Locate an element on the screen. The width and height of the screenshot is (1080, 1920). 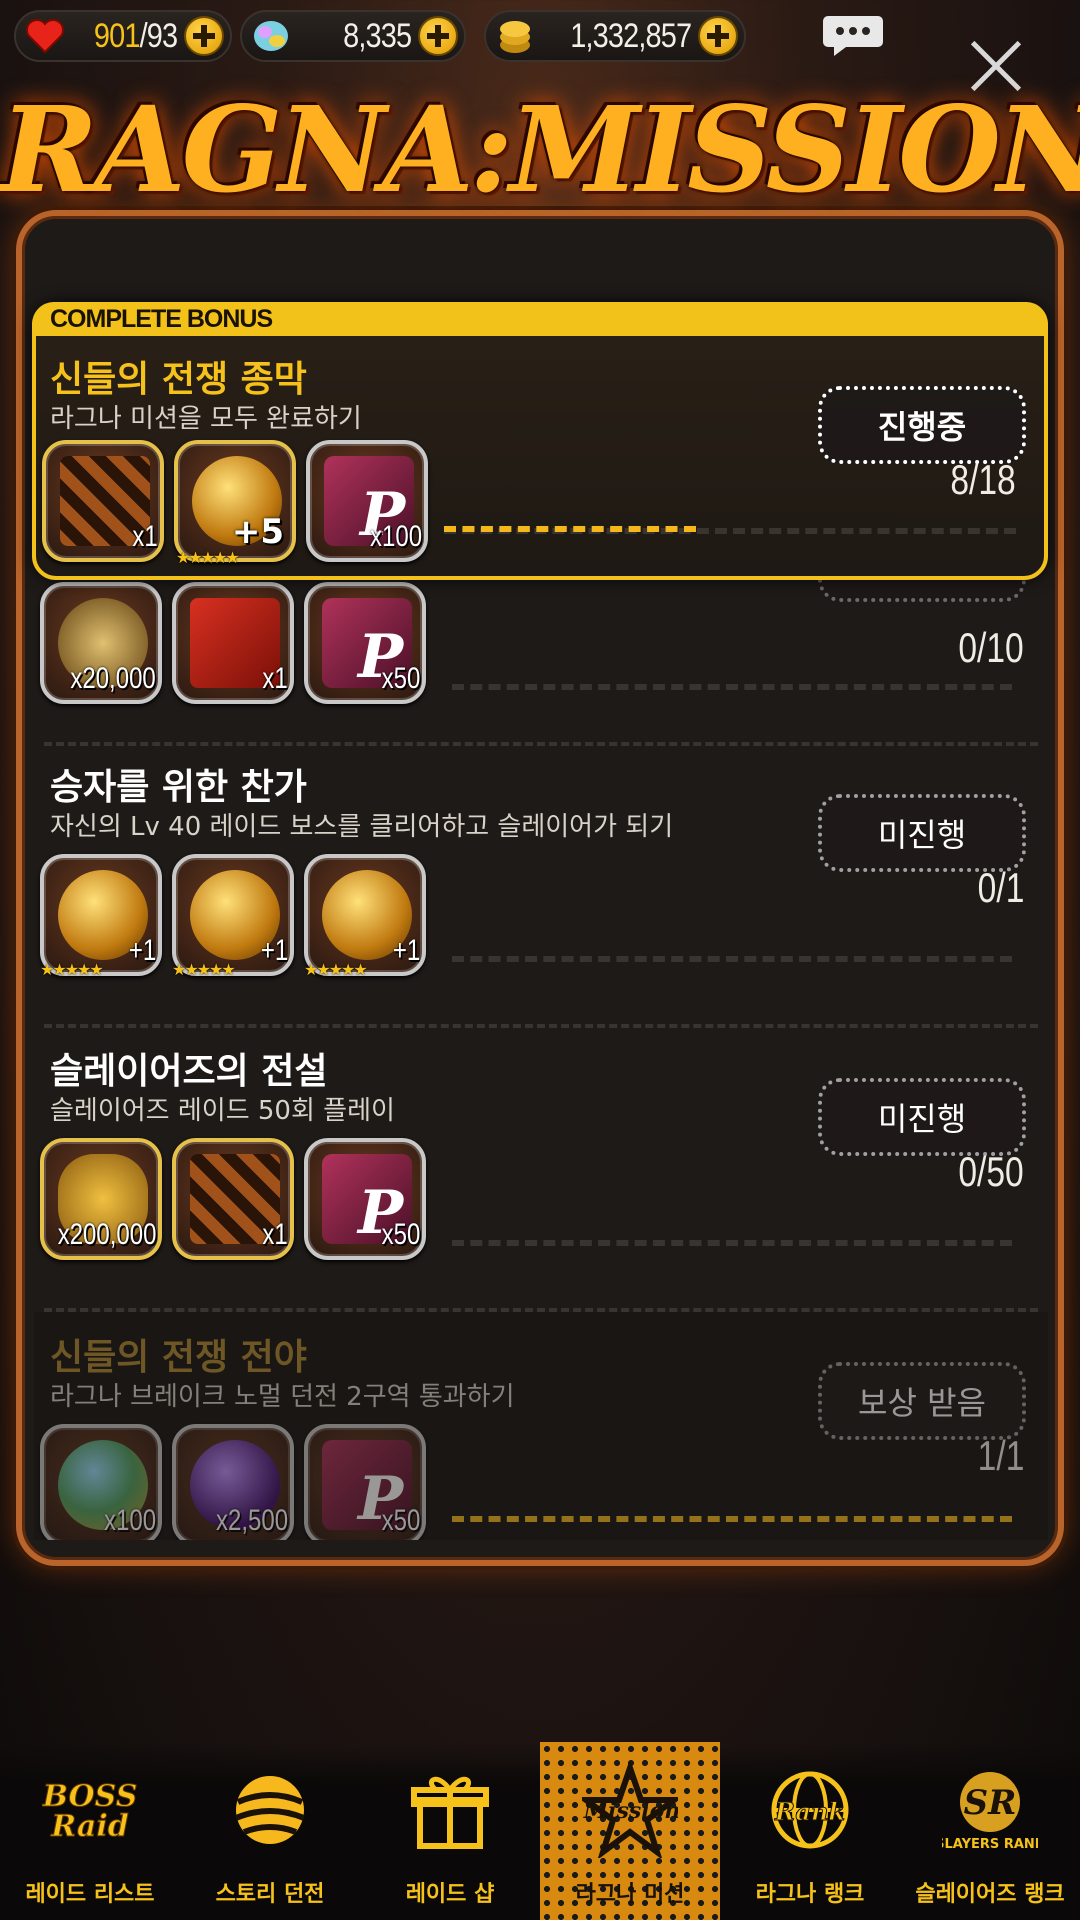
nav-ragna-rank: Rank 라그나 랭크 is located at coordinates (810, 1831).